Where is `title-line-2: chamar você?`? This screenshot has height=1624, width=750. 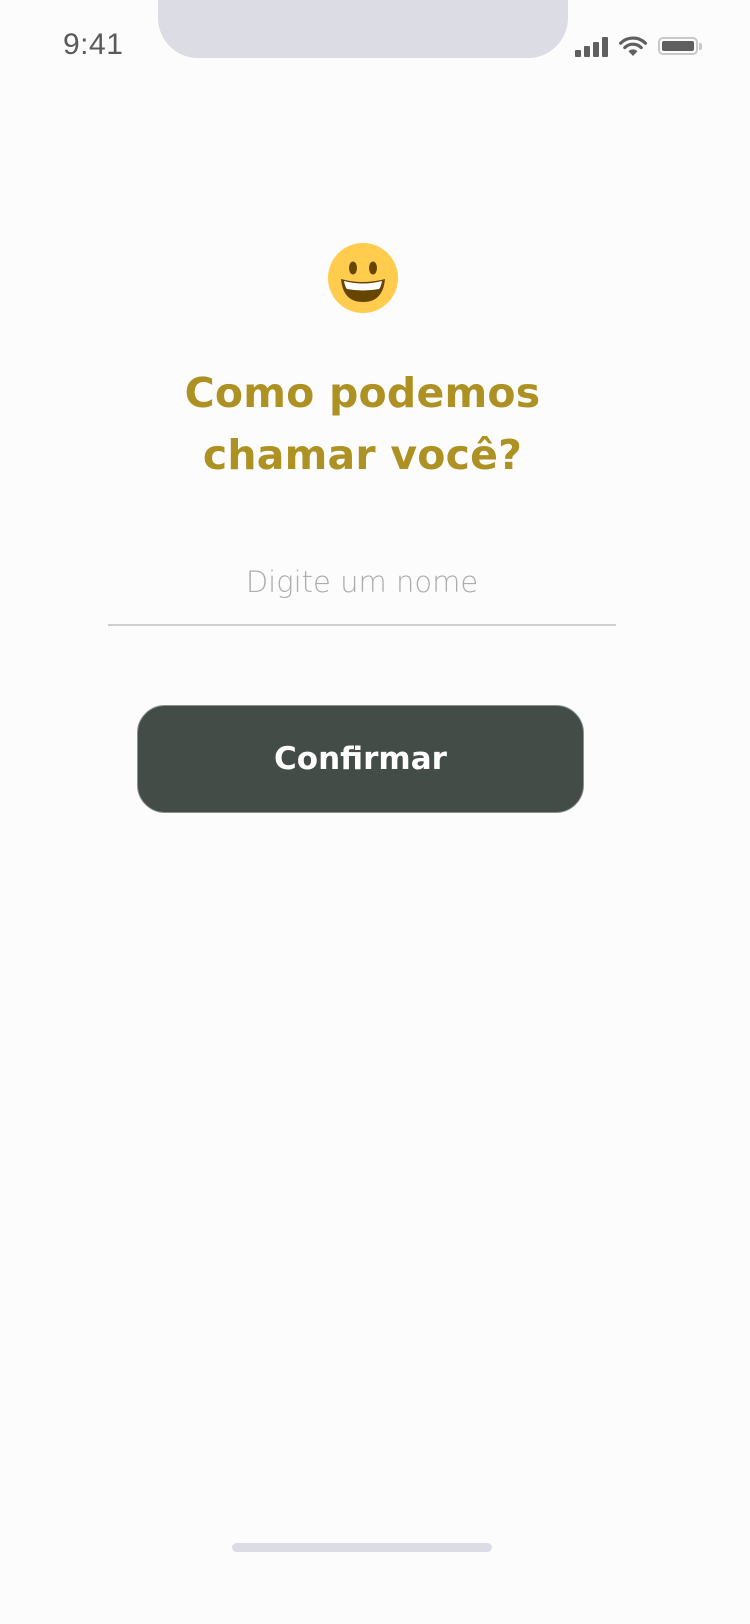
title-line-2: chamar você? is located at coordinates (362, 455).